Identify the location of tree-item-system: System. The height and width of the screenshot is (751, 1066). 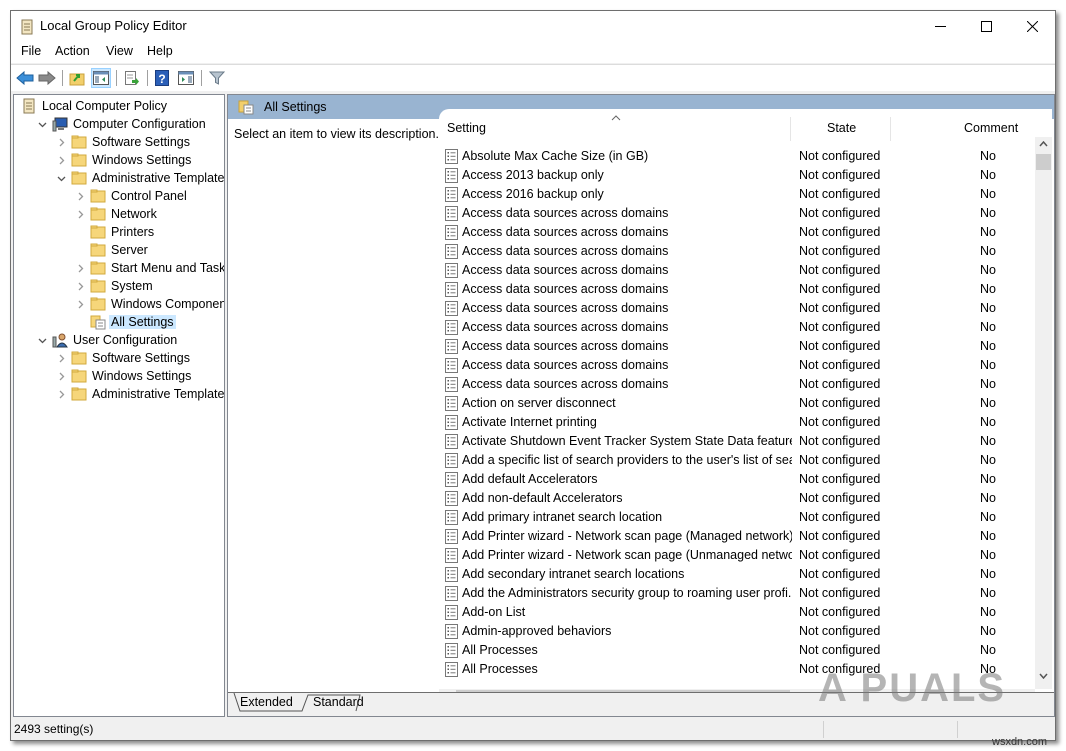
(114, 286).